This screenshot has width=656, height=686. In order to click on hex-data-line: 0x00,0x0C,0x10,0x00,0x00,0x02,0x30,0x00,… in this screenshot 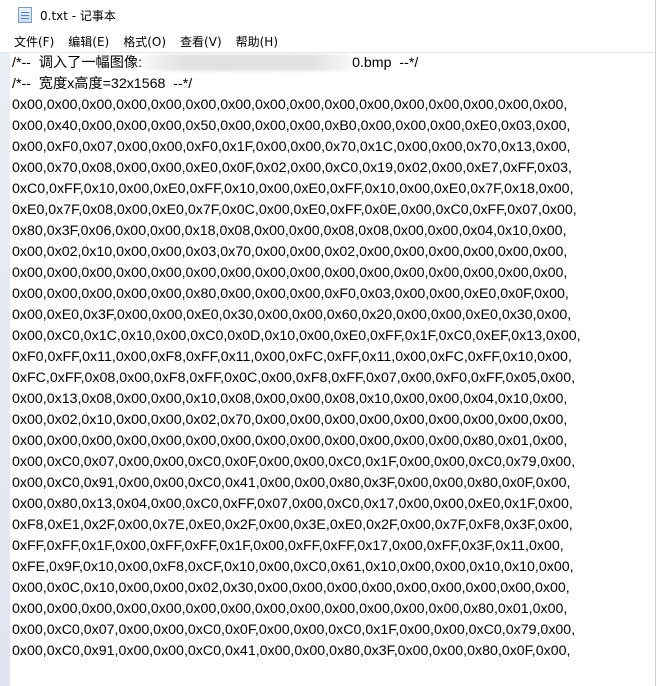, I will do `click(291, 588)`.